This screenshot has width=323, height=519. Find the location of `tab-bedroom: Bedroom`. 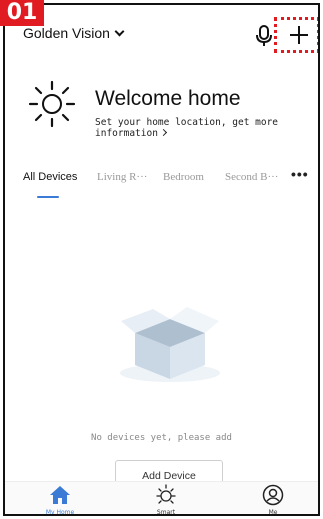

tab-bedroom: Bedroom is located at coordinates (183, 177).